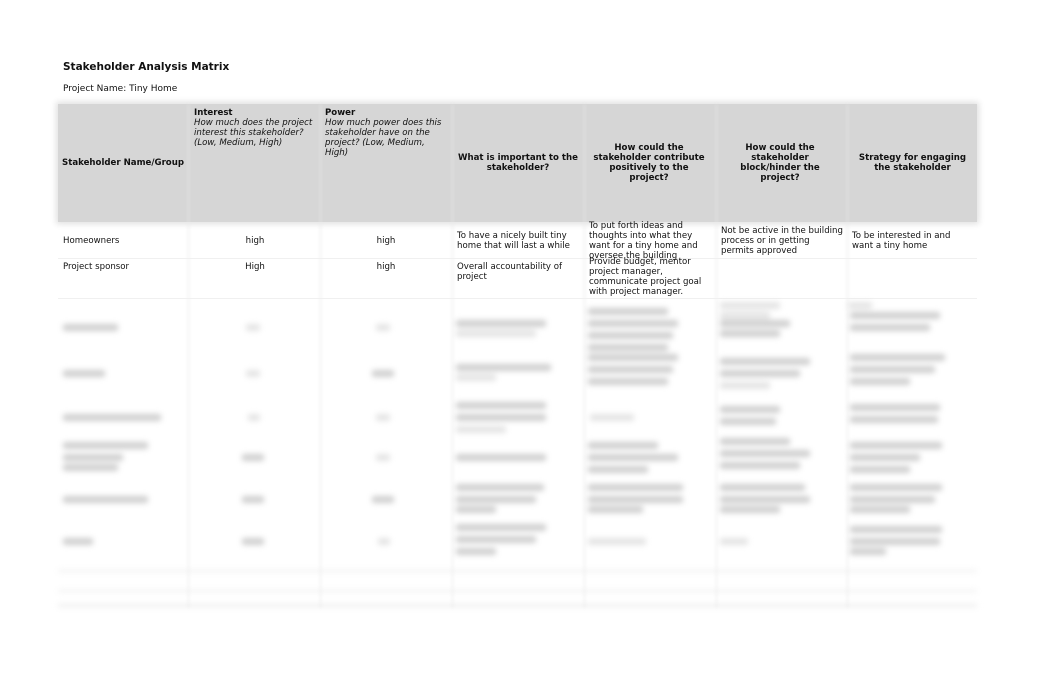  I want to click on header-label: Stakeholder Name/Group, so click(123, 163).